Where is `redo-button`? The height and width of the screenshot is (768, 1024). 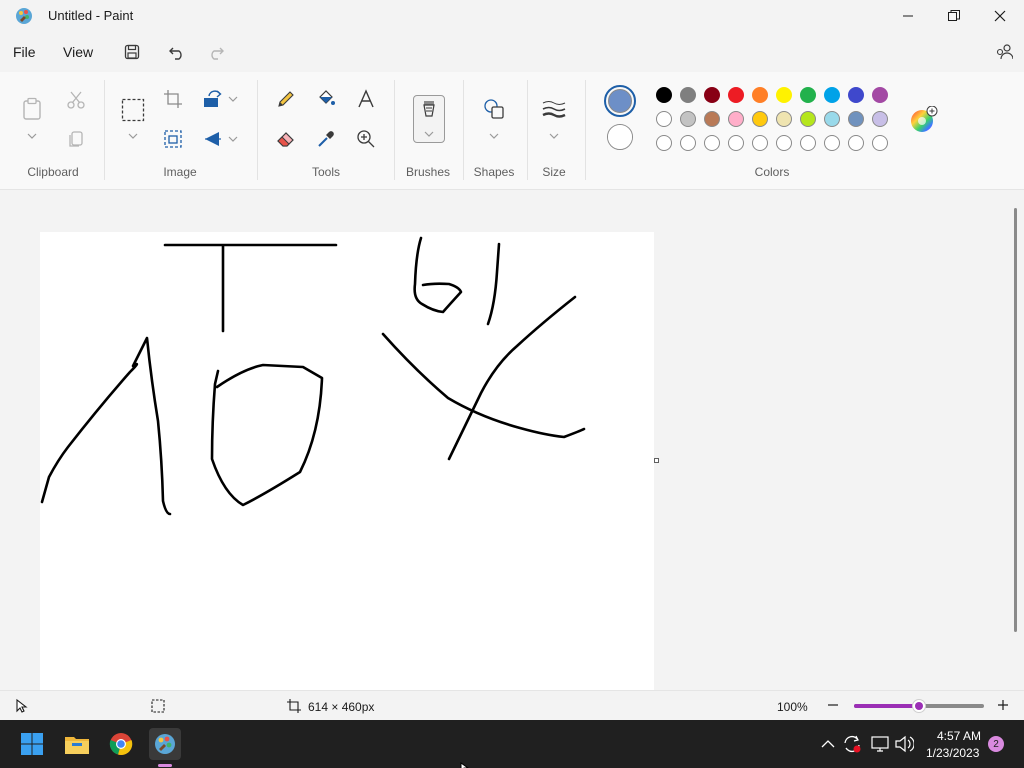
redo-button is located at coordinates (216, 52).